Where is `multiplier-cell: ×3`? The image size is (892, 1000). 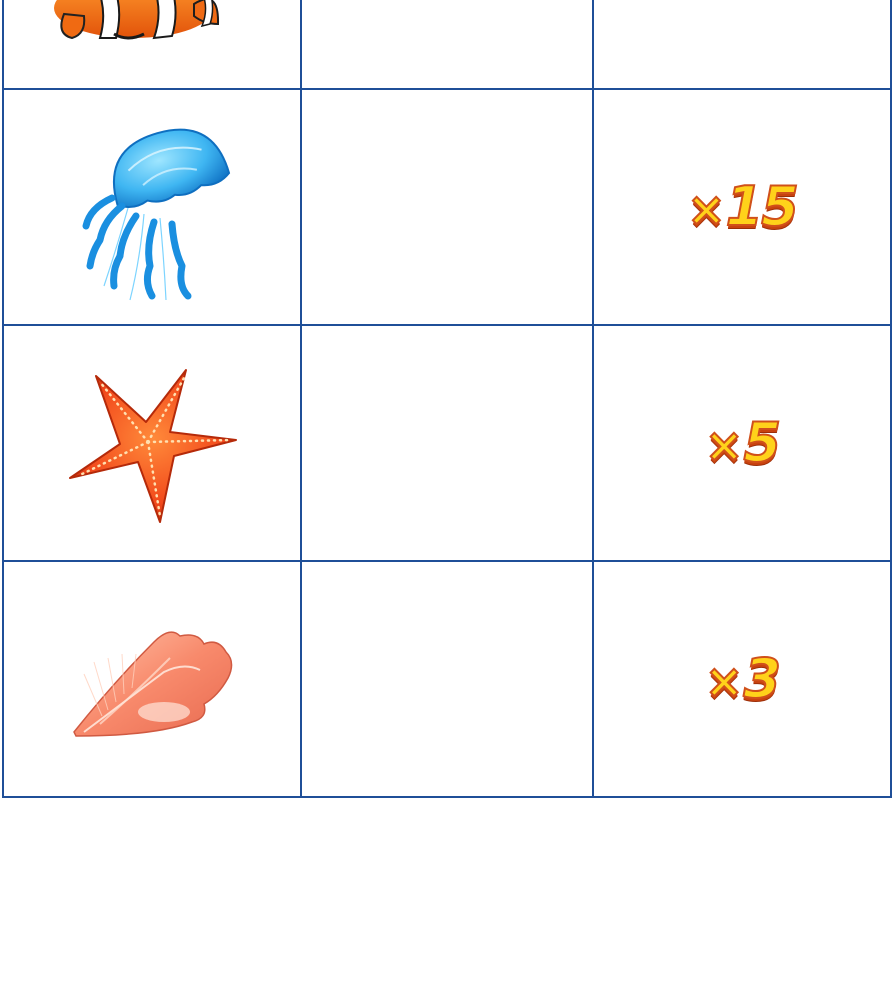 multiplier-cell: ×3 is located at coordinates (741, 679).